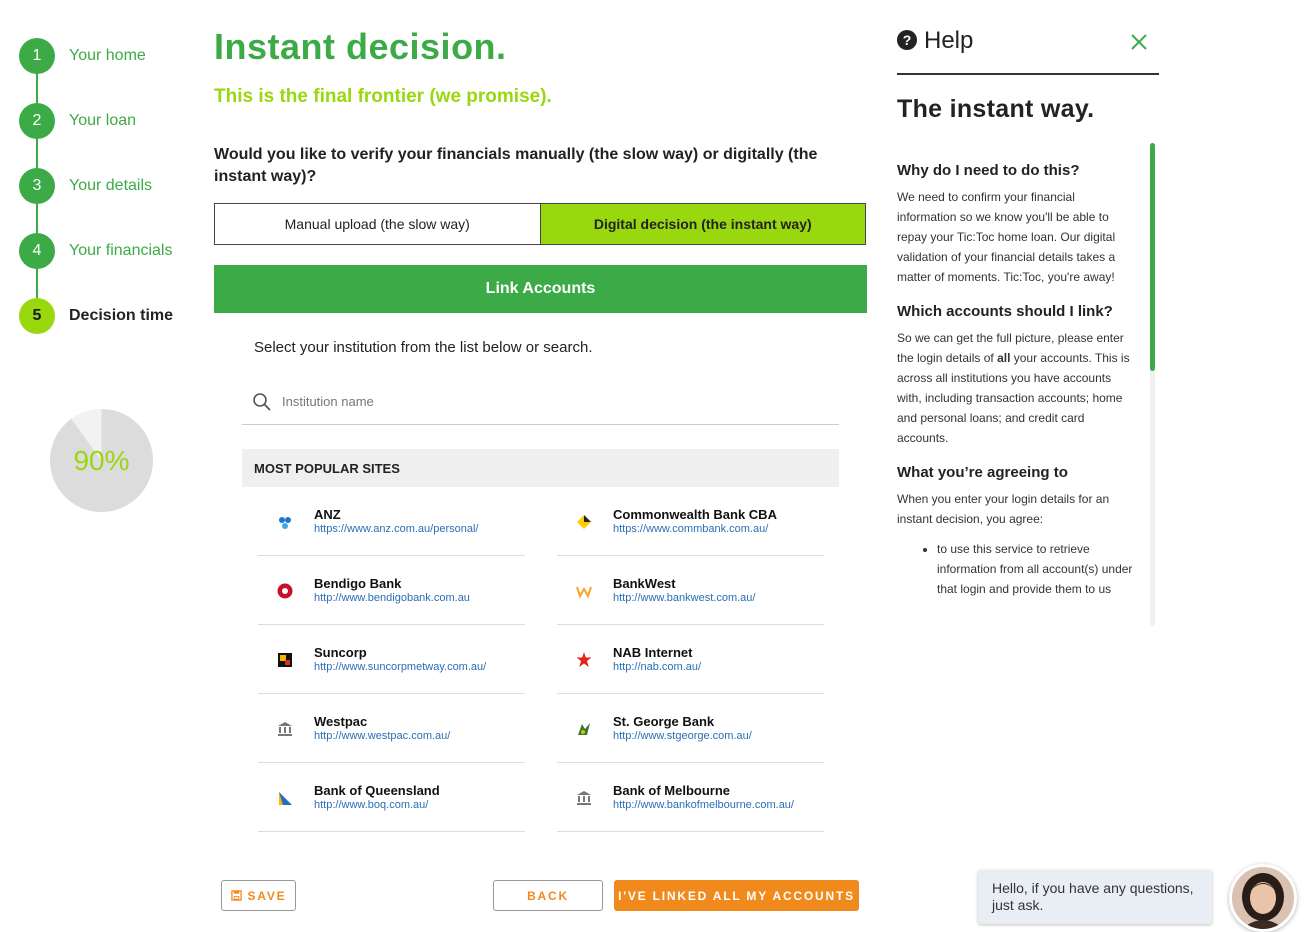 Image resolution: width=1308 pixels, height=932 pixels. I want to click on institution-search, so click(540, 403).